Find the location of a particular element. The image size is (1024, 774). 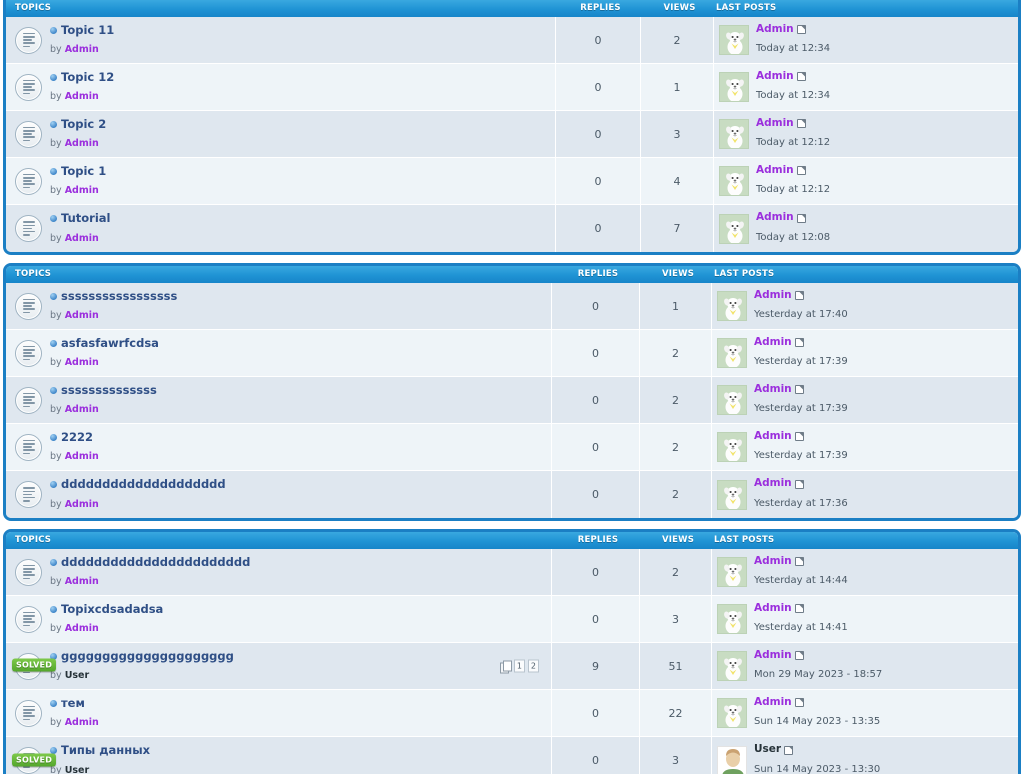

topic-title-link: тем is located at coordinates (73, 703).